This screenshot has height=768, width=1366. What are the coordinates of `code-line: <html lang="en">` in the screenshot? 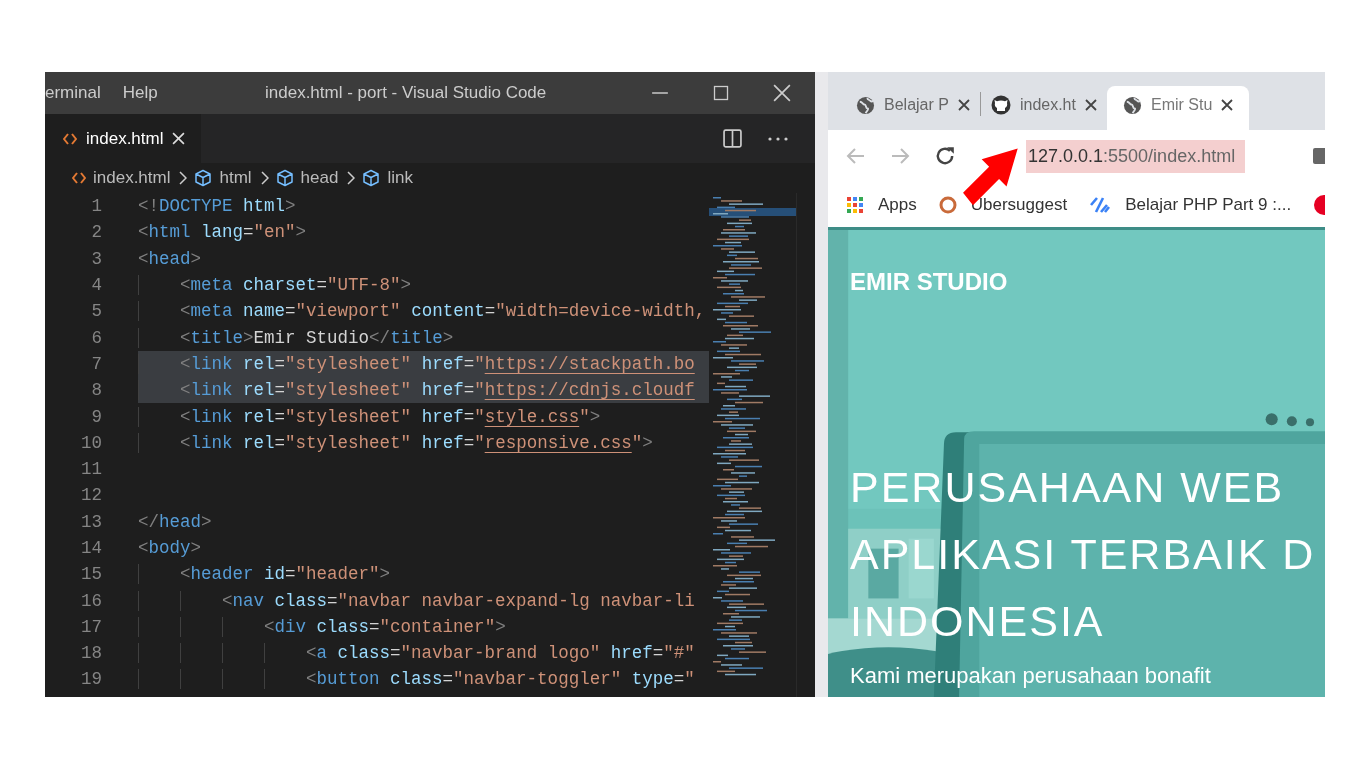 It's located at (223, 233).